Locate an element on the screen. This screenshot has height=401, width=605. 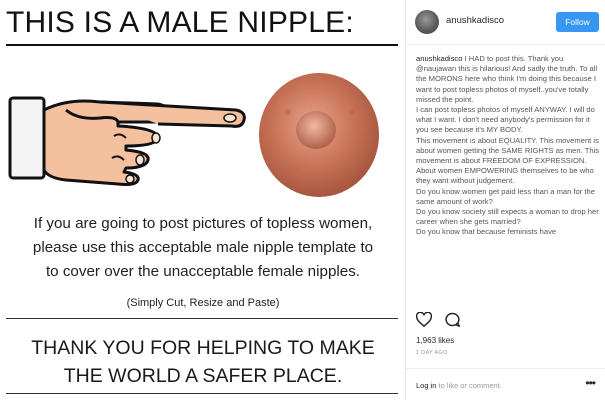
header-username: anushkadisco is located at coordinates (475, 20).